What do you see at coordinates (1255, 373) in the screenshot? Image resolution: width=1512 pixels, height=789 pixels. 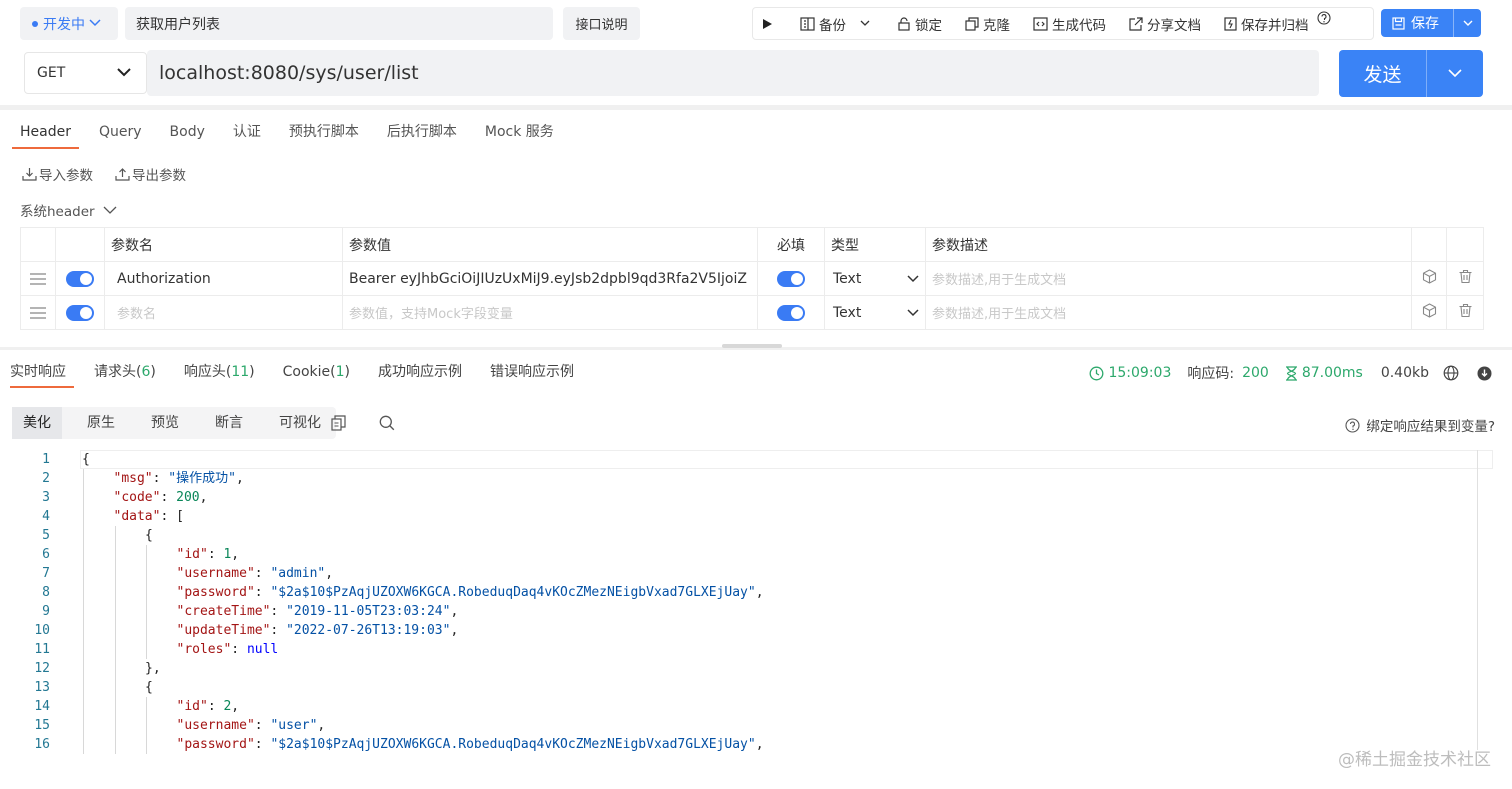 I see `status-code: 200` at bounding box center [1255, 373].